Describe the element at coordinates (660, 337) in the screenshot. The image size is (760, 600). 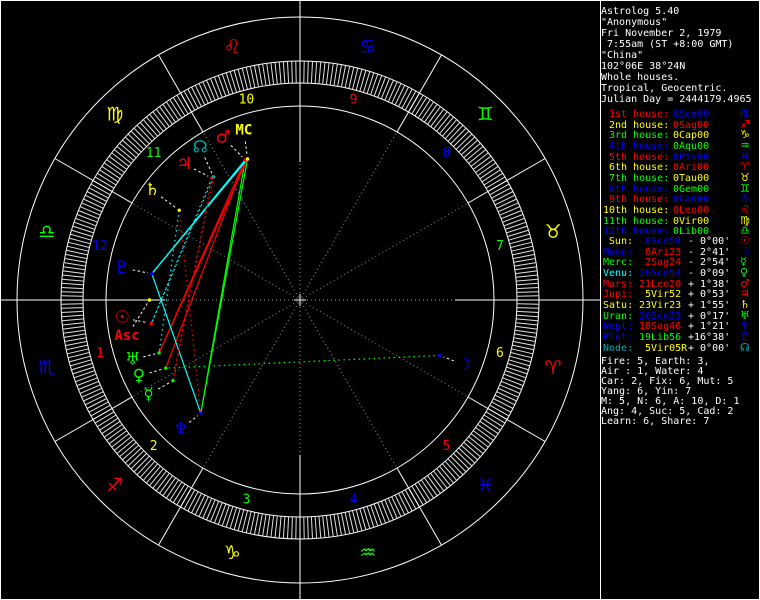
I see `planet-position: 19Lib56` at that location.